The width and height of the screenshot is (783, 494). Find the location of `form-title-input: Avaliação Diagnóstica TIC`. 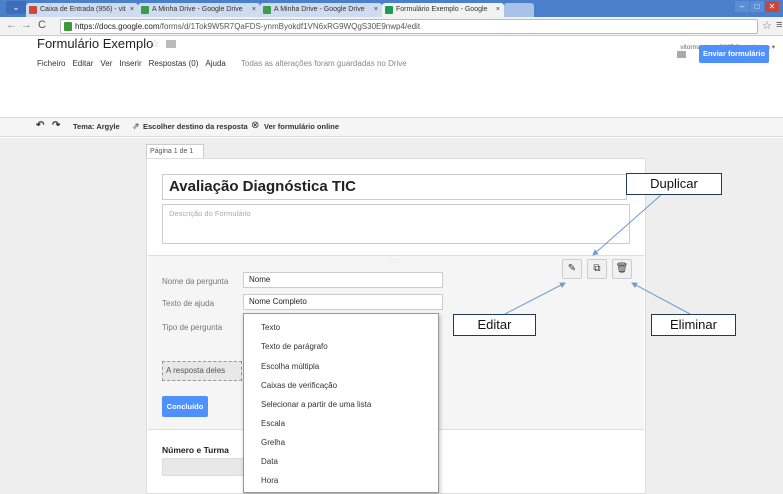

form-title-input: Avaliação Diagnóstica TIC is located at coordinates (394, 187).